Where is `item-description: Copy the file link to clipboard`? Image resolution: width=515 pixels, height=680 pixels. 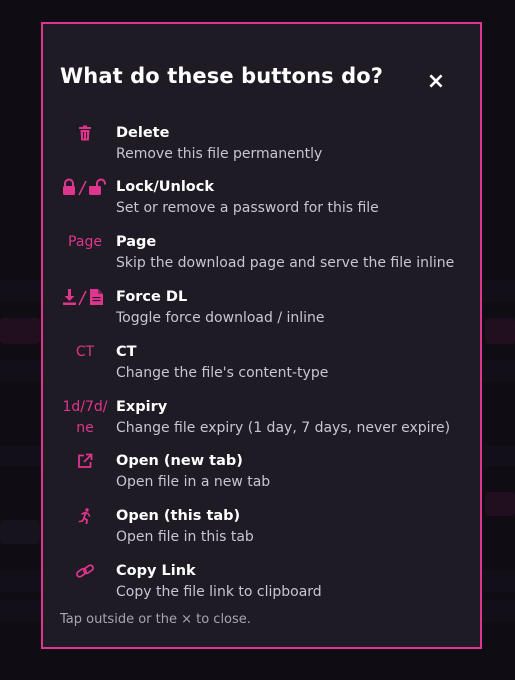
item-description: Copy the file link to clipboard is located at coordinates (219, 592).